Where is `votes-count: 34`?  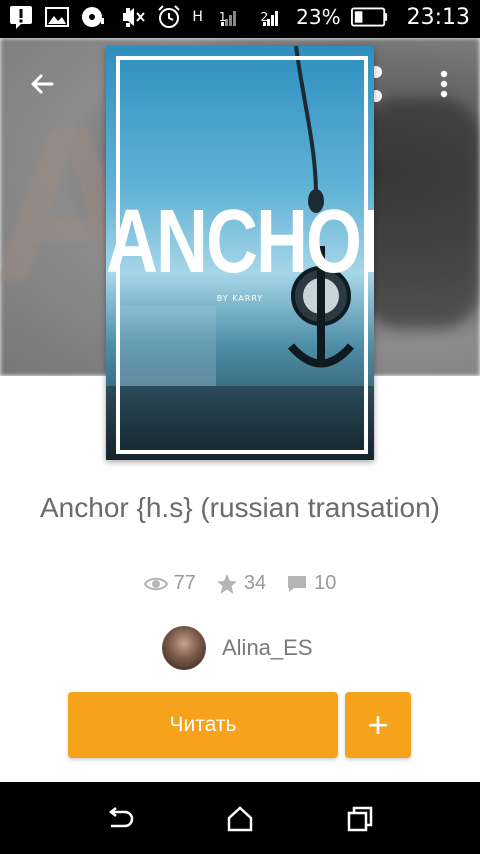 votes-count: 34 is located at coordinates (255, 583).